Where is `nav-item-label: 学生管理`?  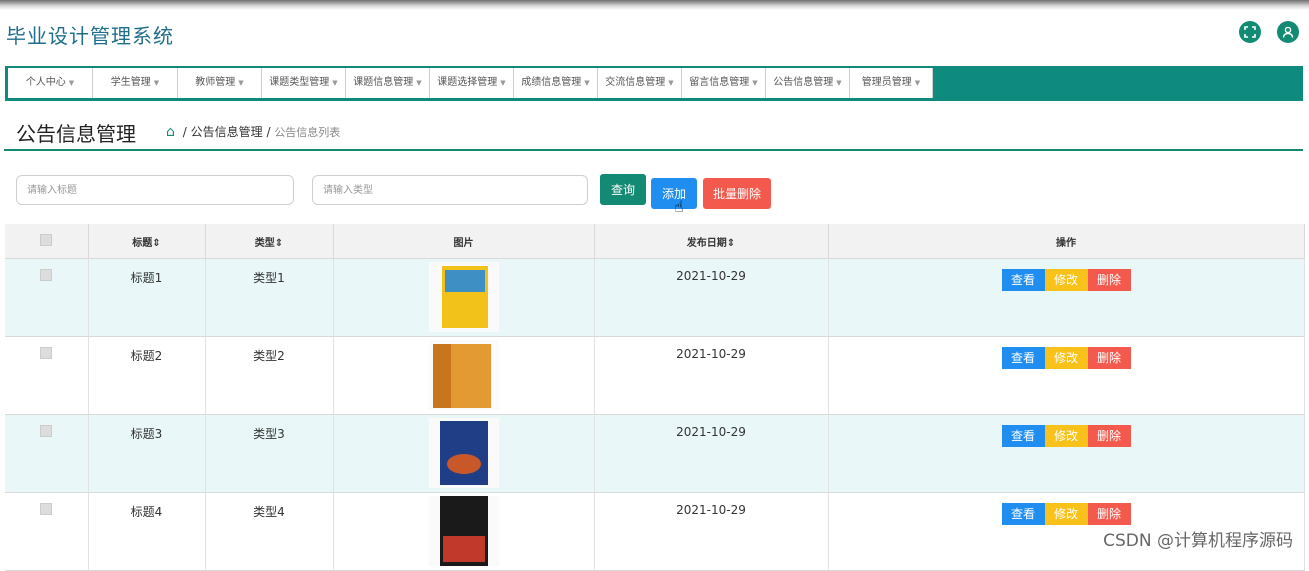 nav-item-label: 学生管理 is located at coordinates (130, 82).